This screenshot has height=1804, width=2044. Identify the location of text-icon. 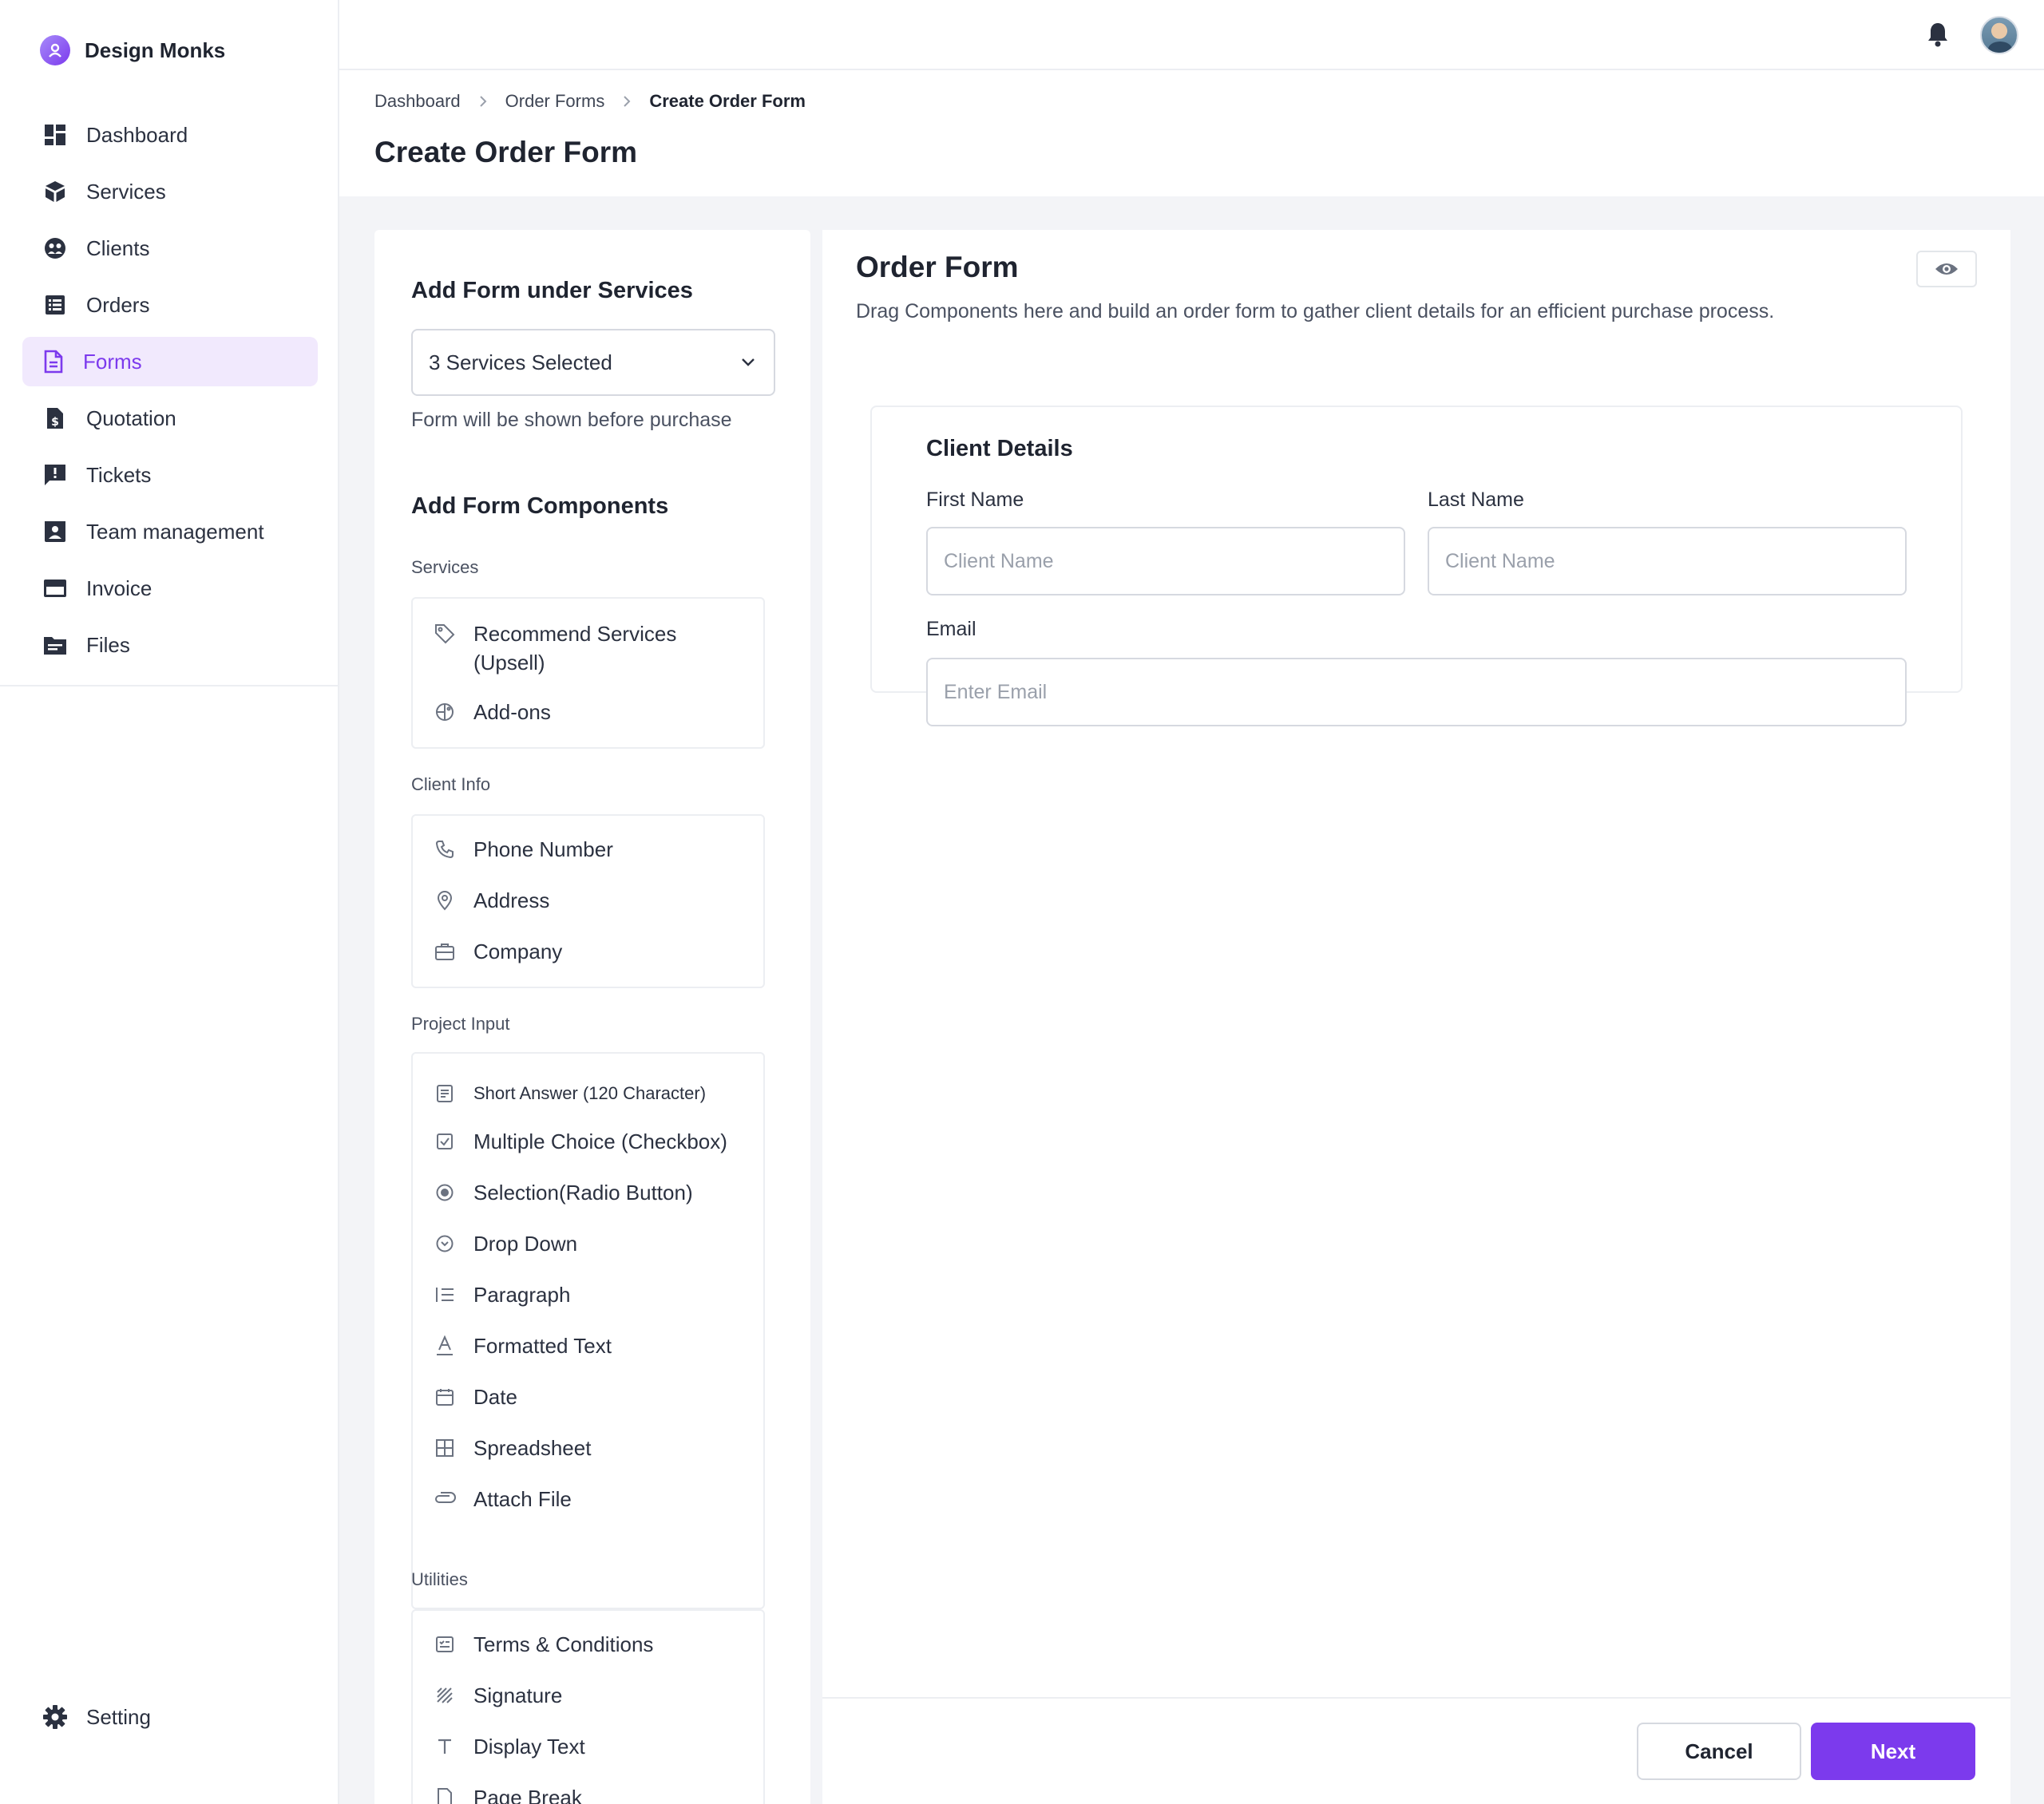
(445, 1746).